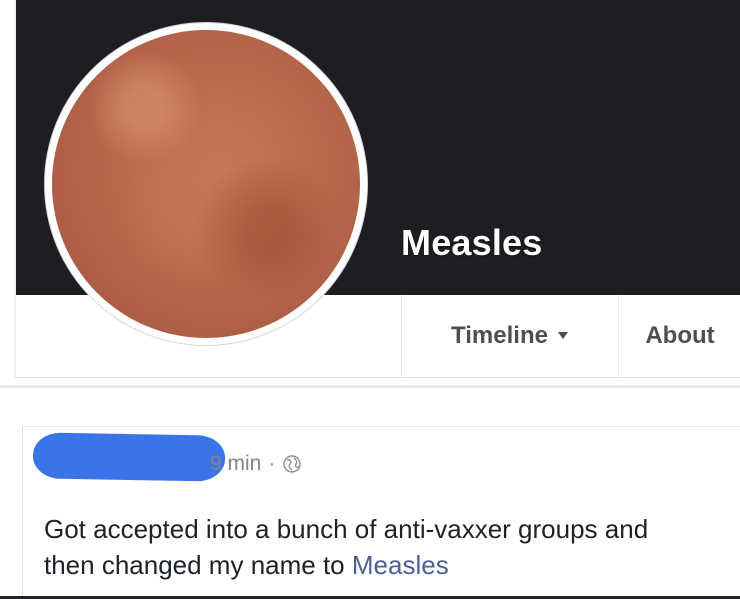 The width and height of the screenshot is (740, 599). I want to click on tab-about-label: About, so click(680, 335).